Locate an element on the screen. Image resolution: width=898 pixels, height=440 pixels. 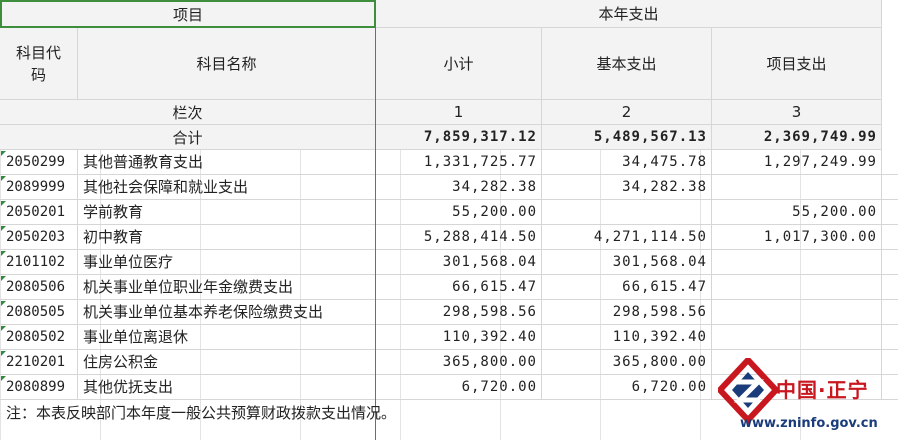
cell-subtotal: 66,615.47 is located at coordinates (459, 287).